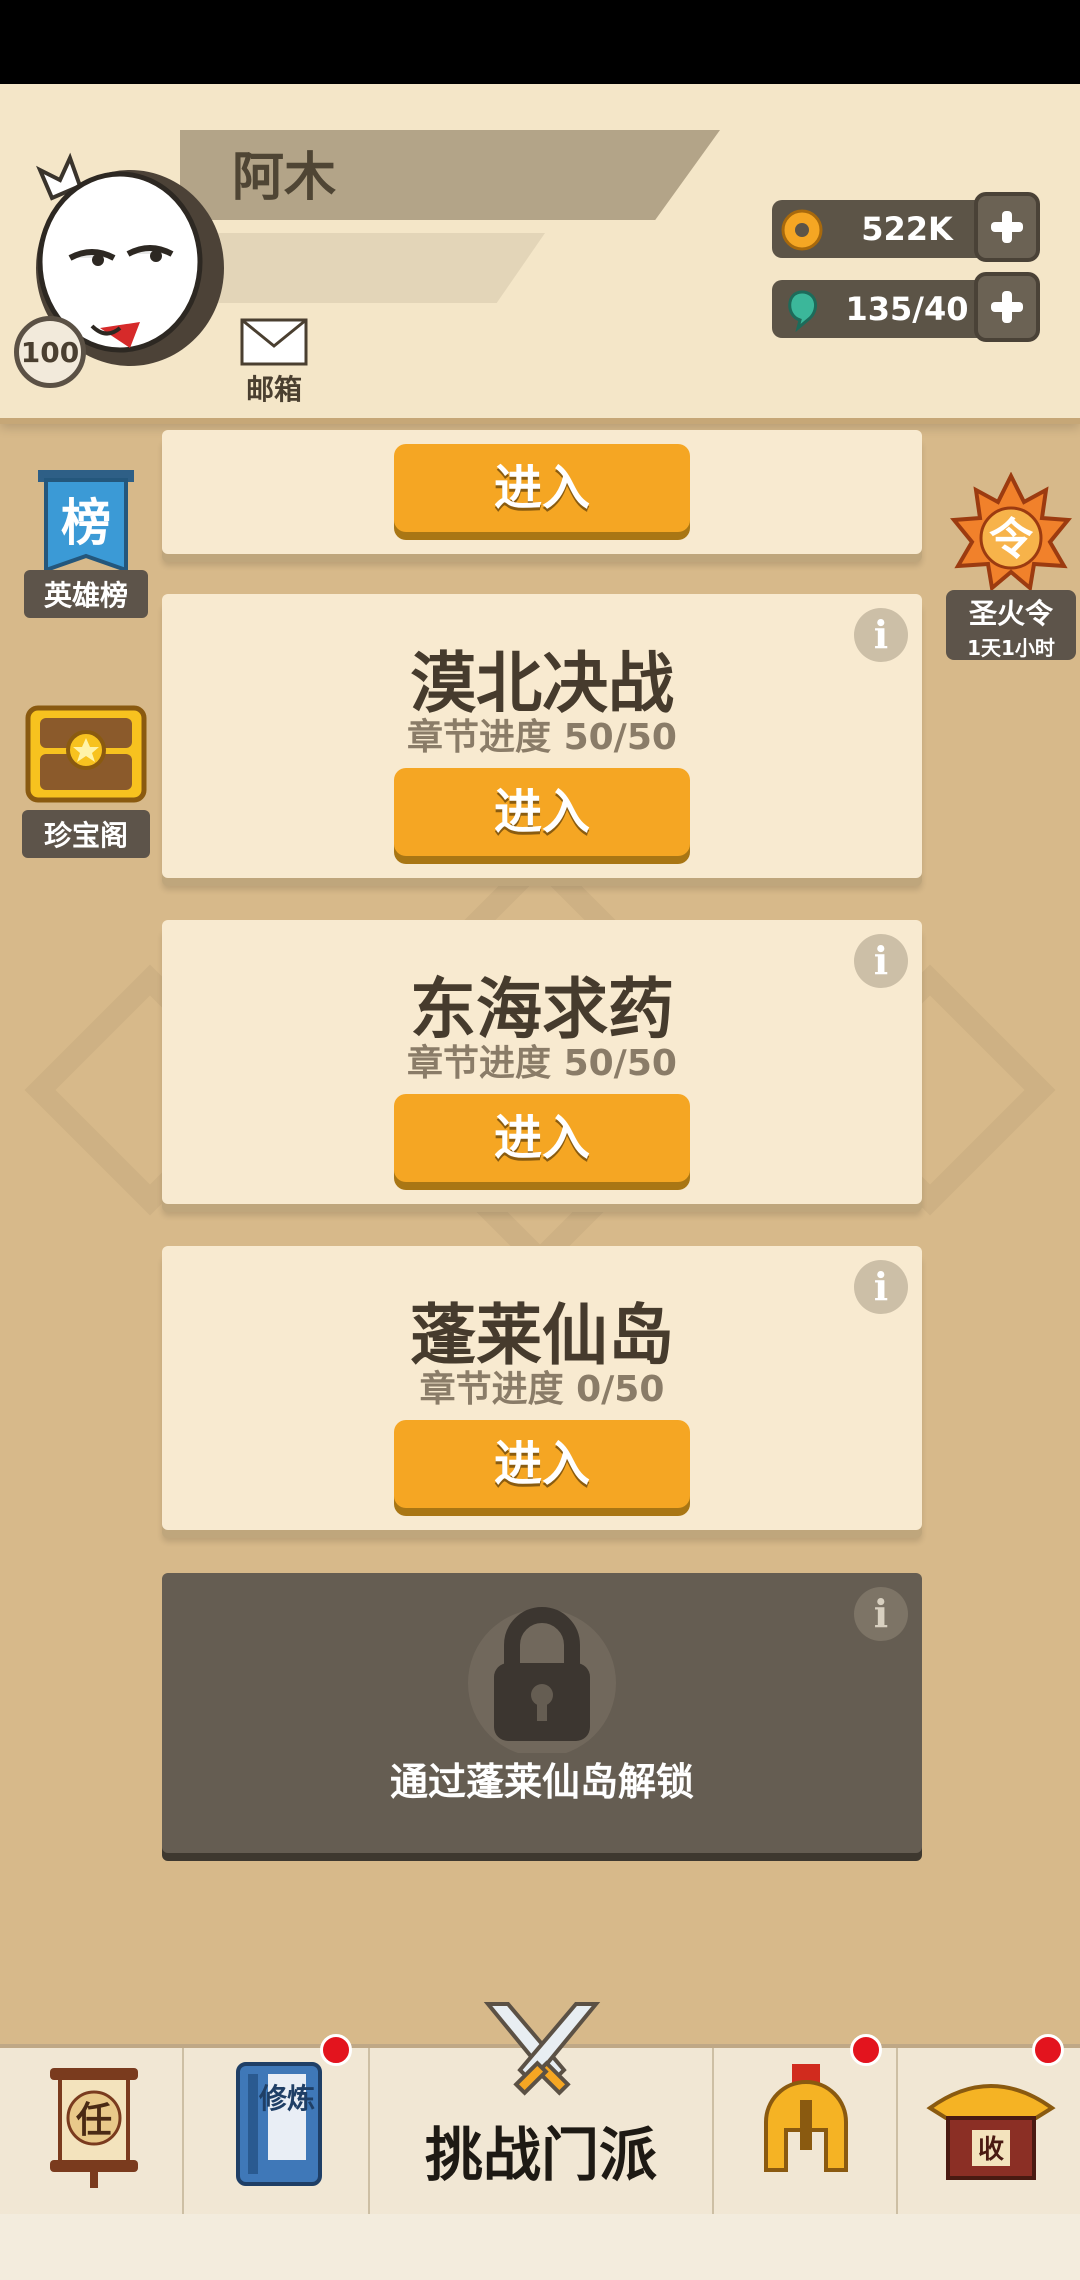 The height and width of the screenshot is (2280, 1080). What do you see at coordinates (540, 2247) in the screenshot?
I see `system-nav-area` at bounding box center [540, 2247].